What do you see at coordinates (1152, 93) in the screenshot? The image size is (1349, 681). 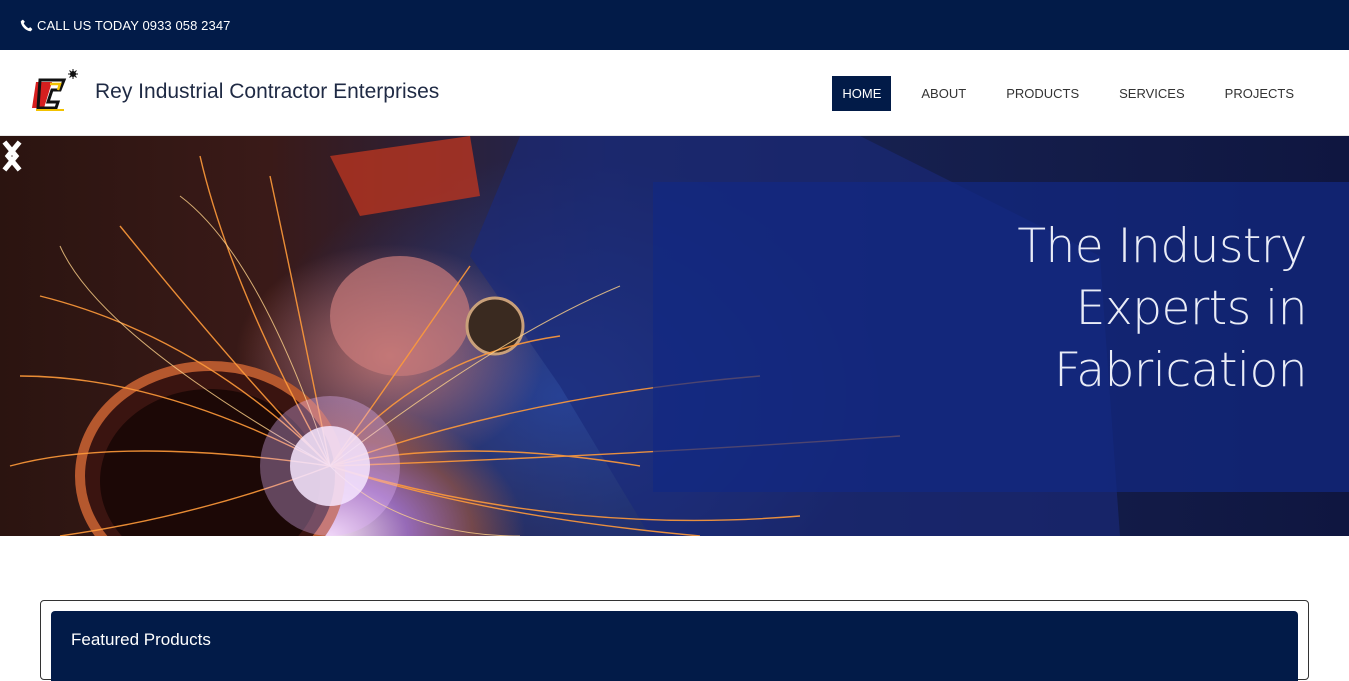 I see `nav-item-services: SERVICES` at bounding box center [1152, 93].